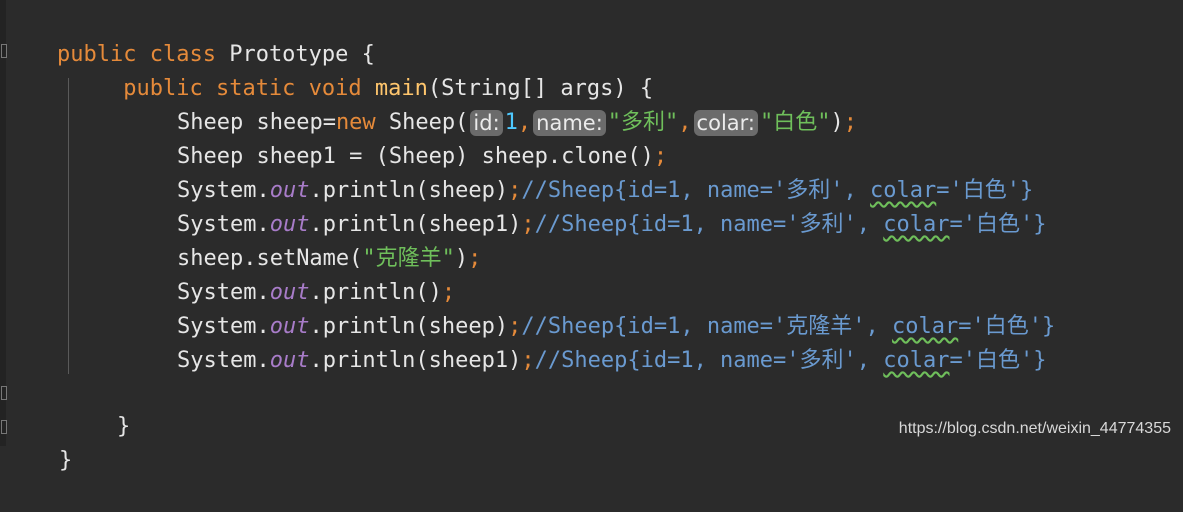  I want to click on code-line-8: System.out.println();, so click(289, 273).